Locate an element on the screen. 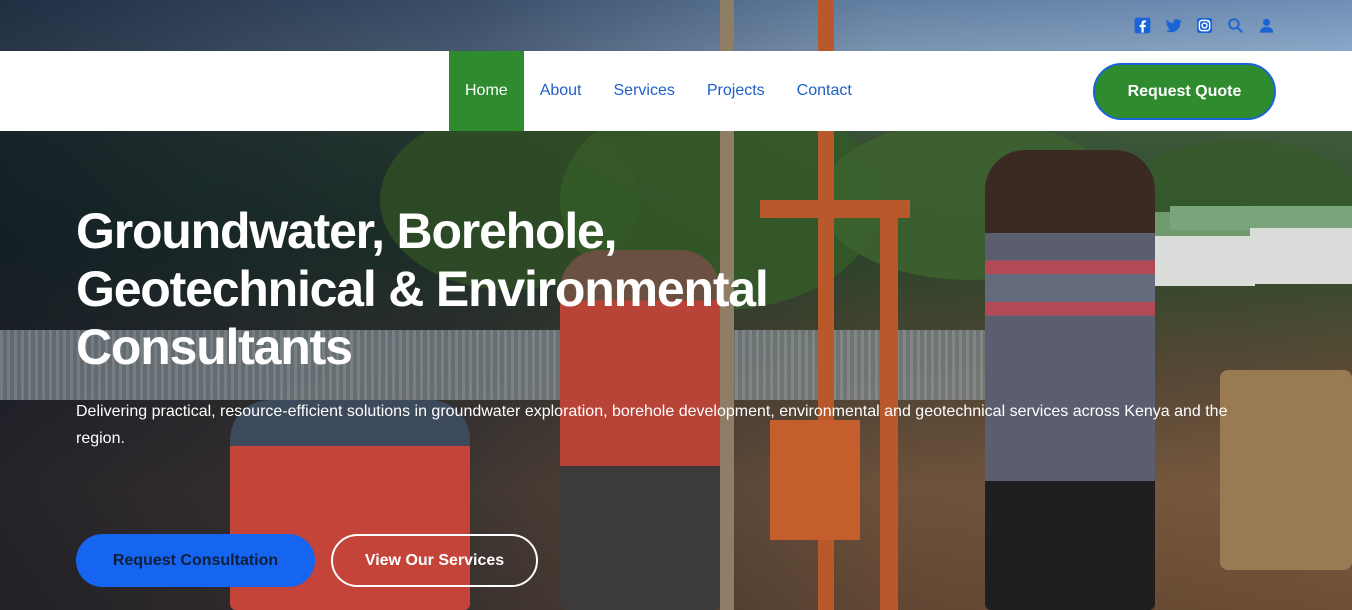  nav-contact: Contact is located at coordinates (824, 91).